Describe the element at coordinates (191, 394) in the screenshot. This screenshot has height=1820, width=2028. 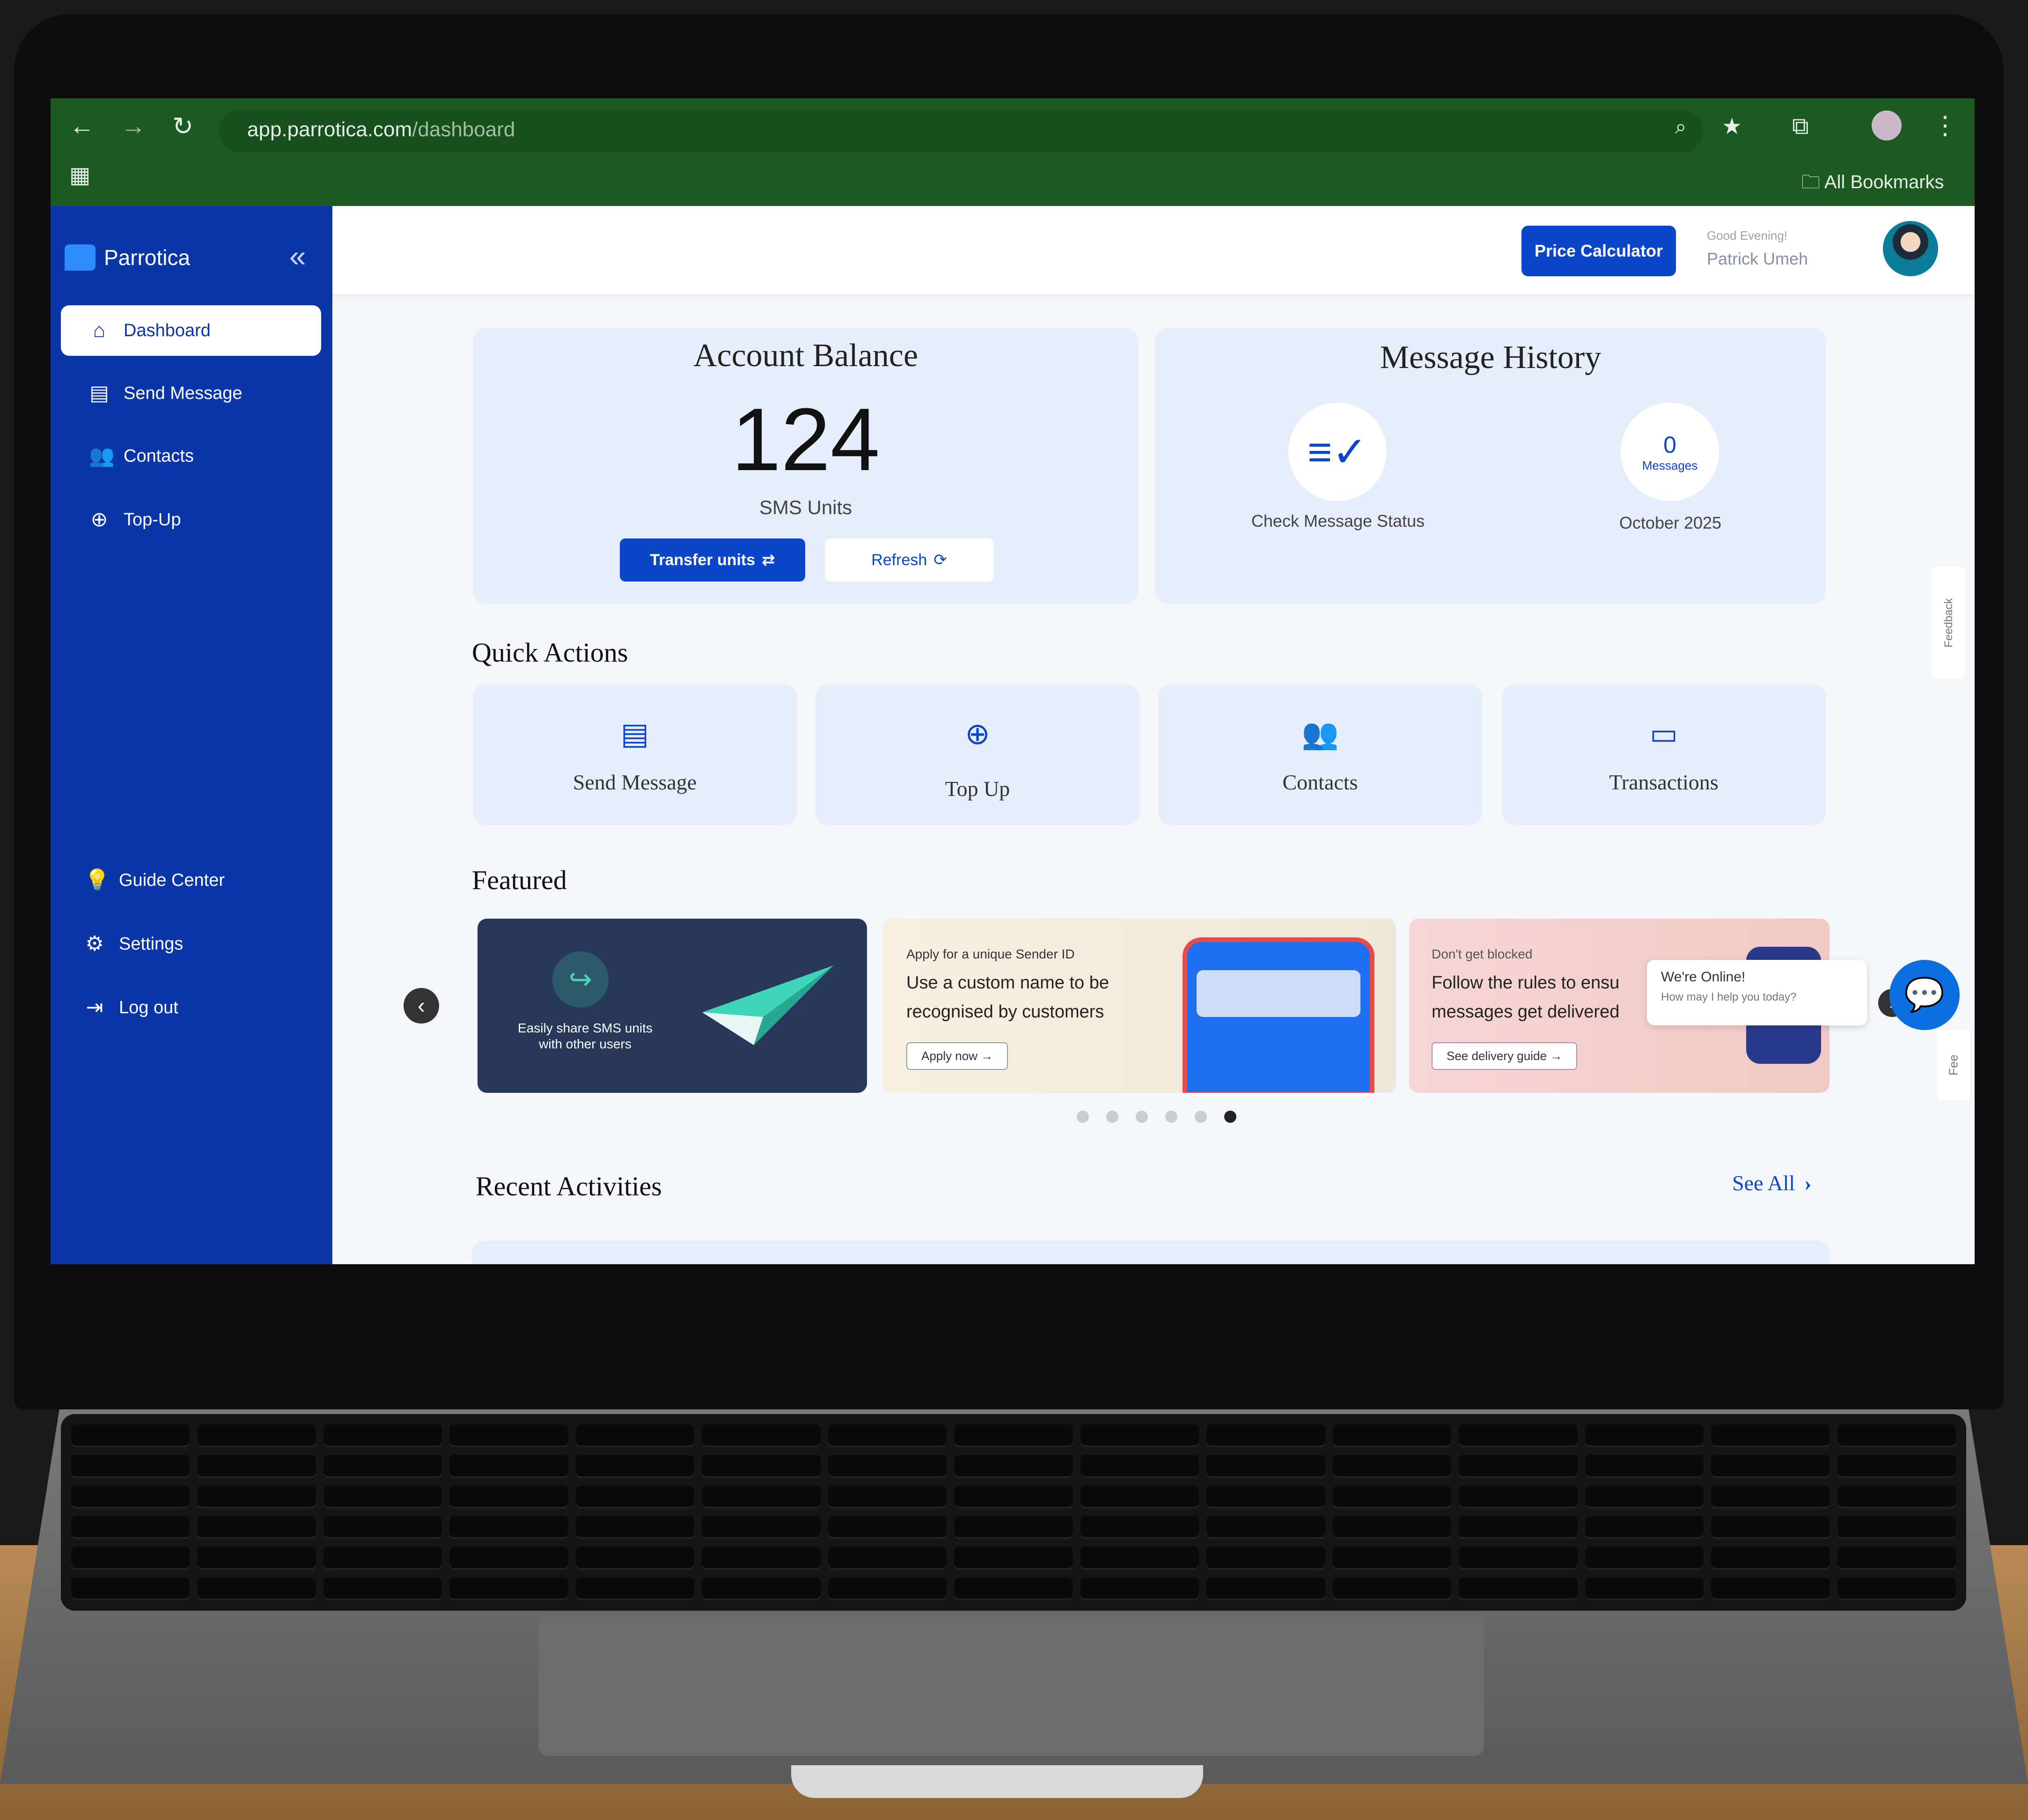
I see `sidebar-item-send-message: ▤ Send Message` at that location.